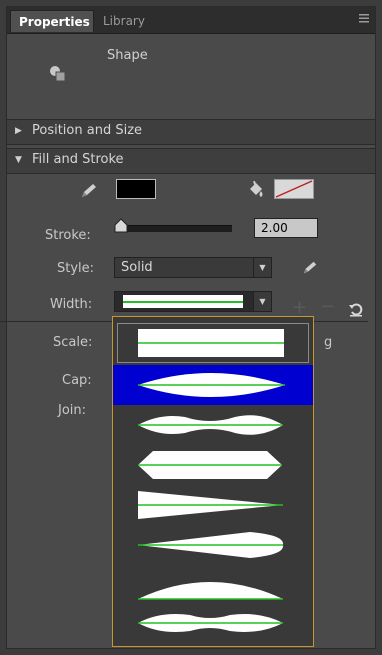 The image size is (382, 655). I want to click on tab-properties: Properties, so click(52, 21).